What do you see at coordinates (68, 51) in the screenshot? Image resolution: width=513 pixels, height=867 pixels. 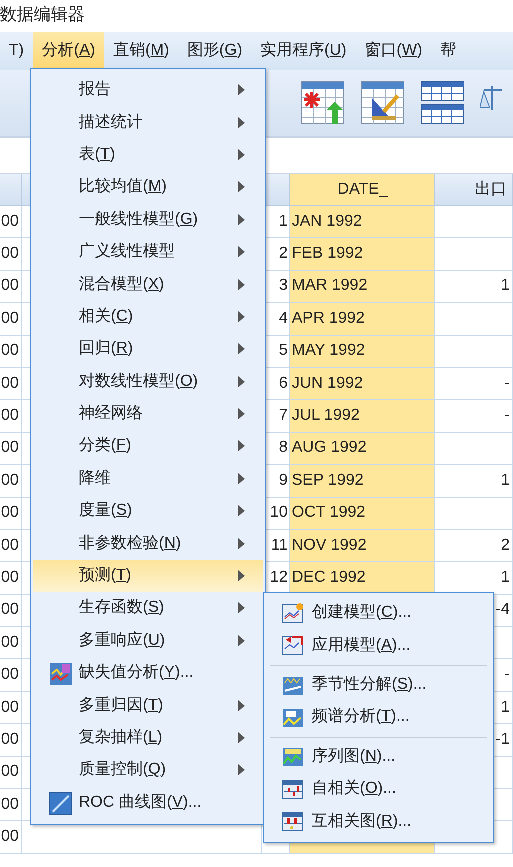 I see `menu-item: 分析(A)` at bounding box center [68, 51].